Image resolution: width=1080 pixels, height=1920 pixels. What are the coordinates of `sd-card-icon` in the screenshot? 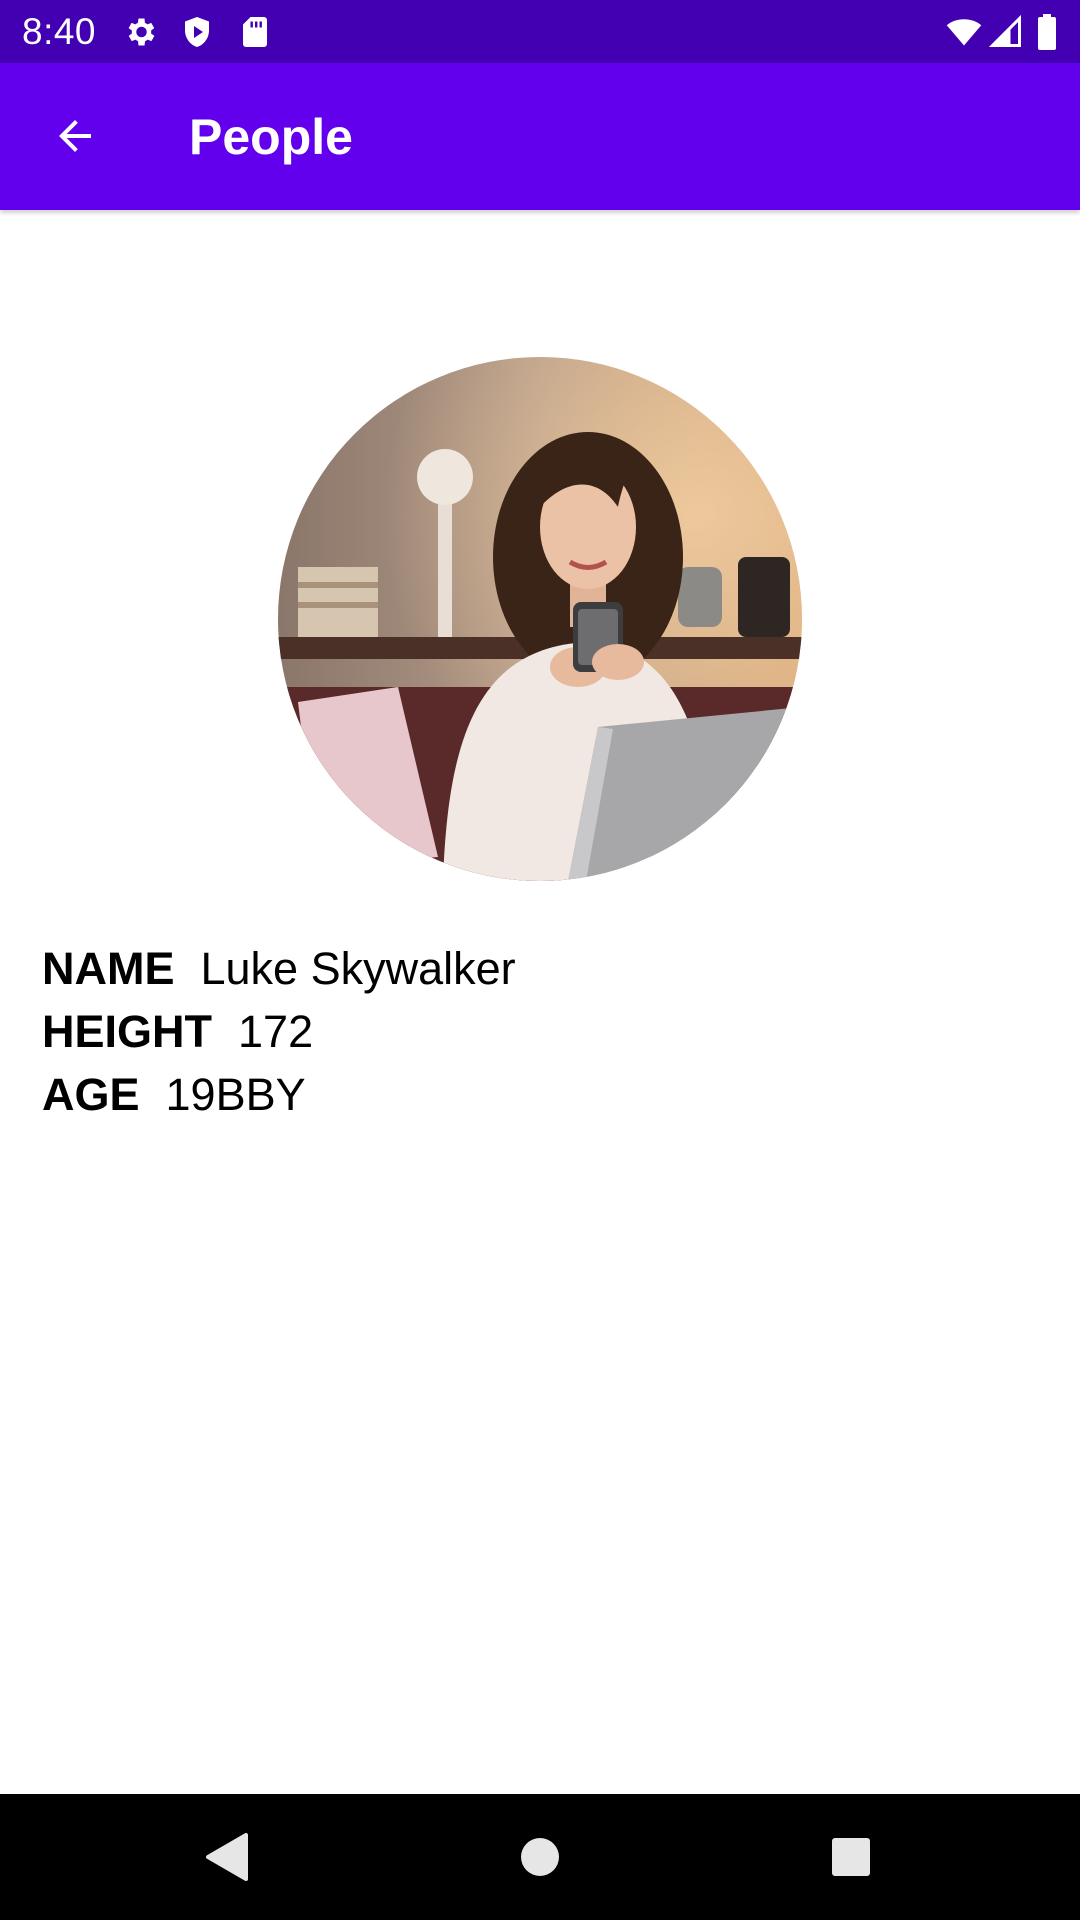 It's located at (255, 32).